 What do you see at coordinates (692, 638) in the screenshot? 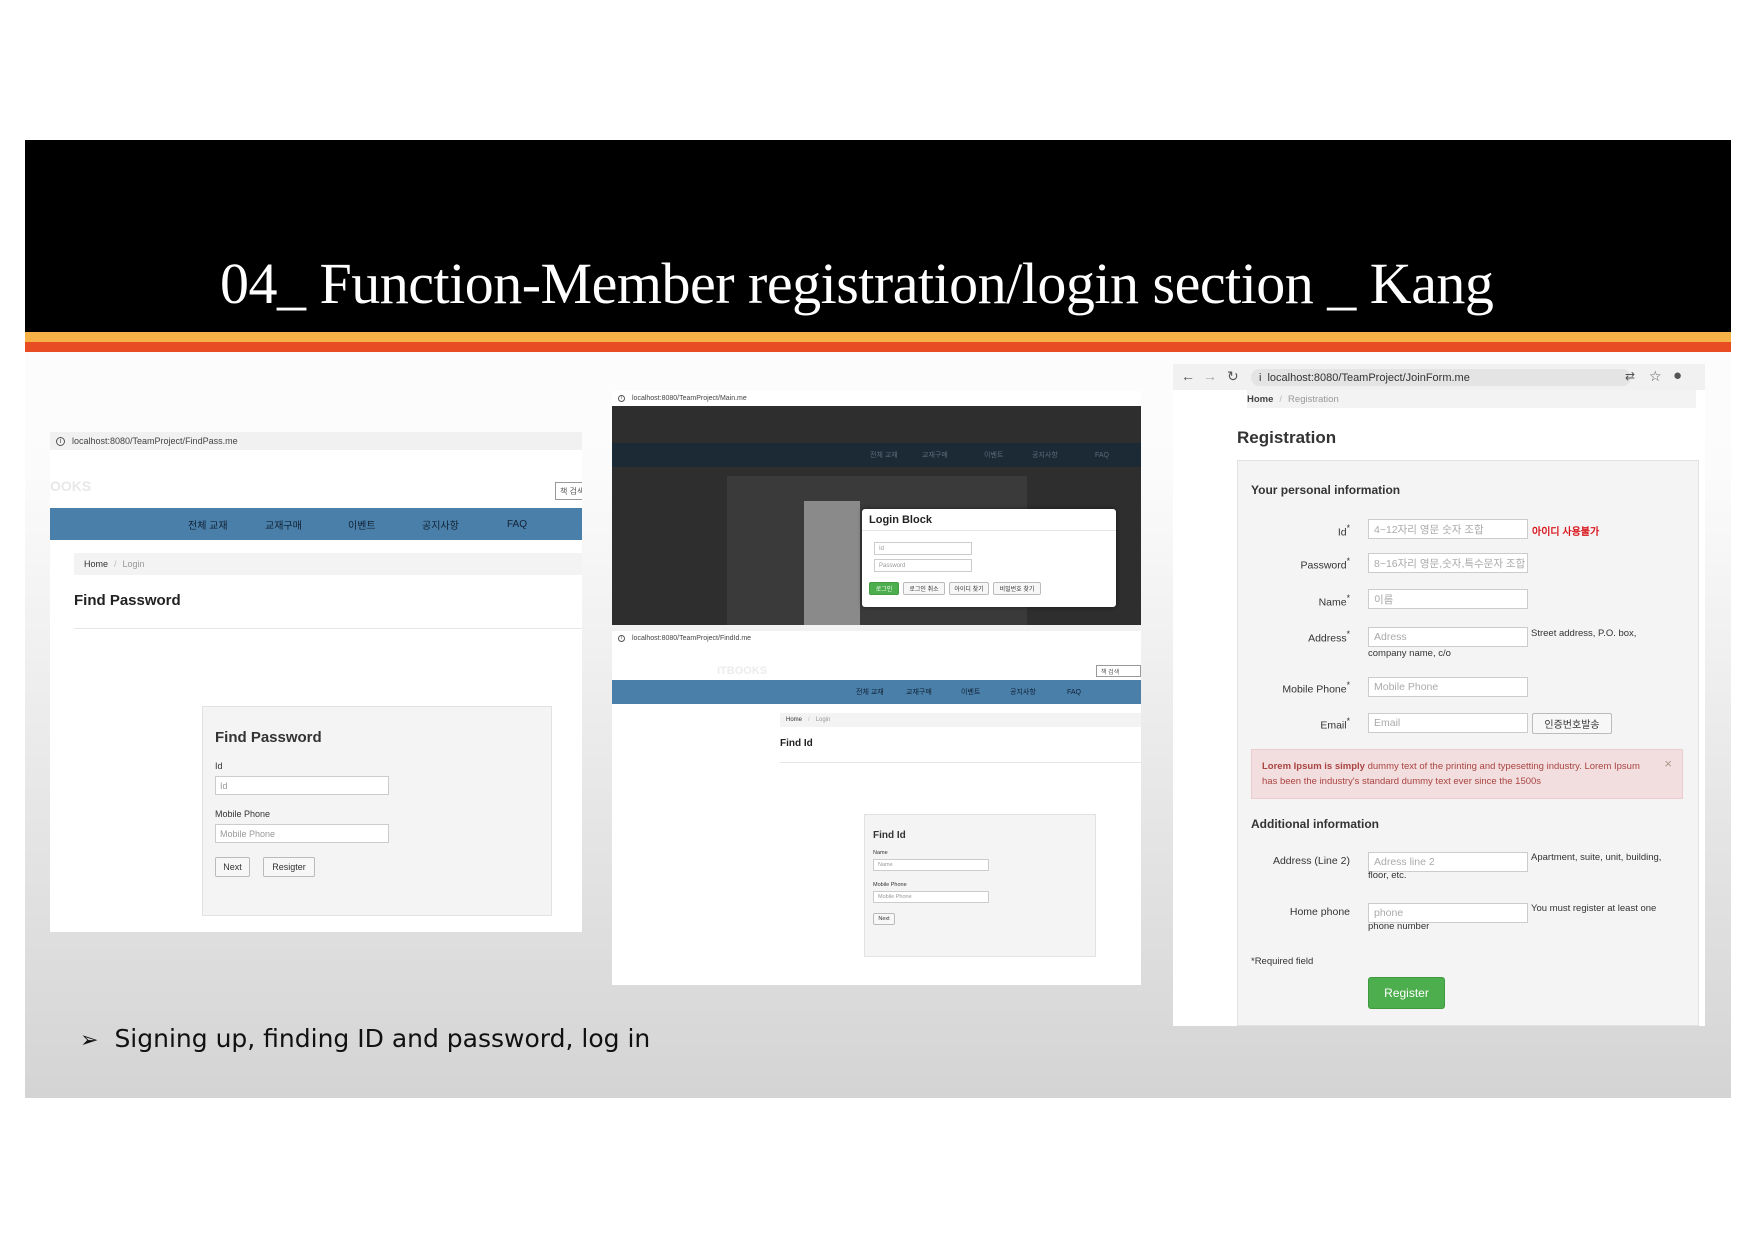
I see `url-text: localhost:8080/TeamProject/FindId.me` at bounding box center [692, 638].